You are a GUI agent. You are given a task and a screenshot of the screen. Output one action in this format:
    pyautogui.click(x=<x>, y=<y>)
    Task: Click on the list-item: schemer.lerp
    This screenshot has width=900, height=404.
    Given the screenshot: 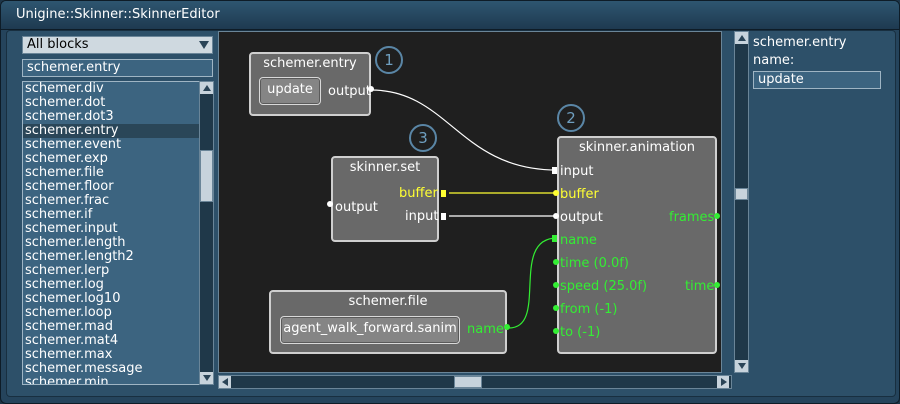 What is the action you would take?
    pyautogui.click(x=111, y=271)
    